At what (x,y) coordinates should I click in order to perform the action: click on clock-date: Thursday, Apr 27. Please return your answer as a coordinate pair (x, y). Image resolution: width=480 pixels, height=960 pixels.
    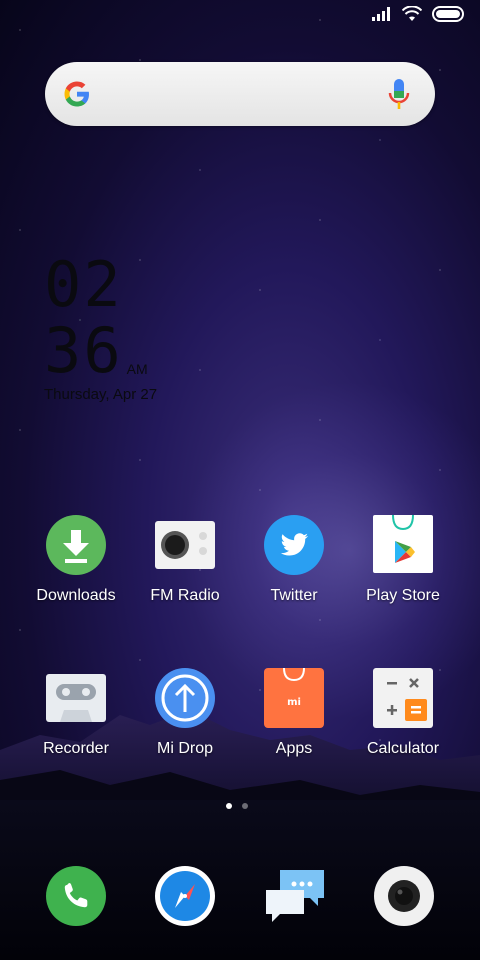
    Looking at the image, I should click on (101, 394).